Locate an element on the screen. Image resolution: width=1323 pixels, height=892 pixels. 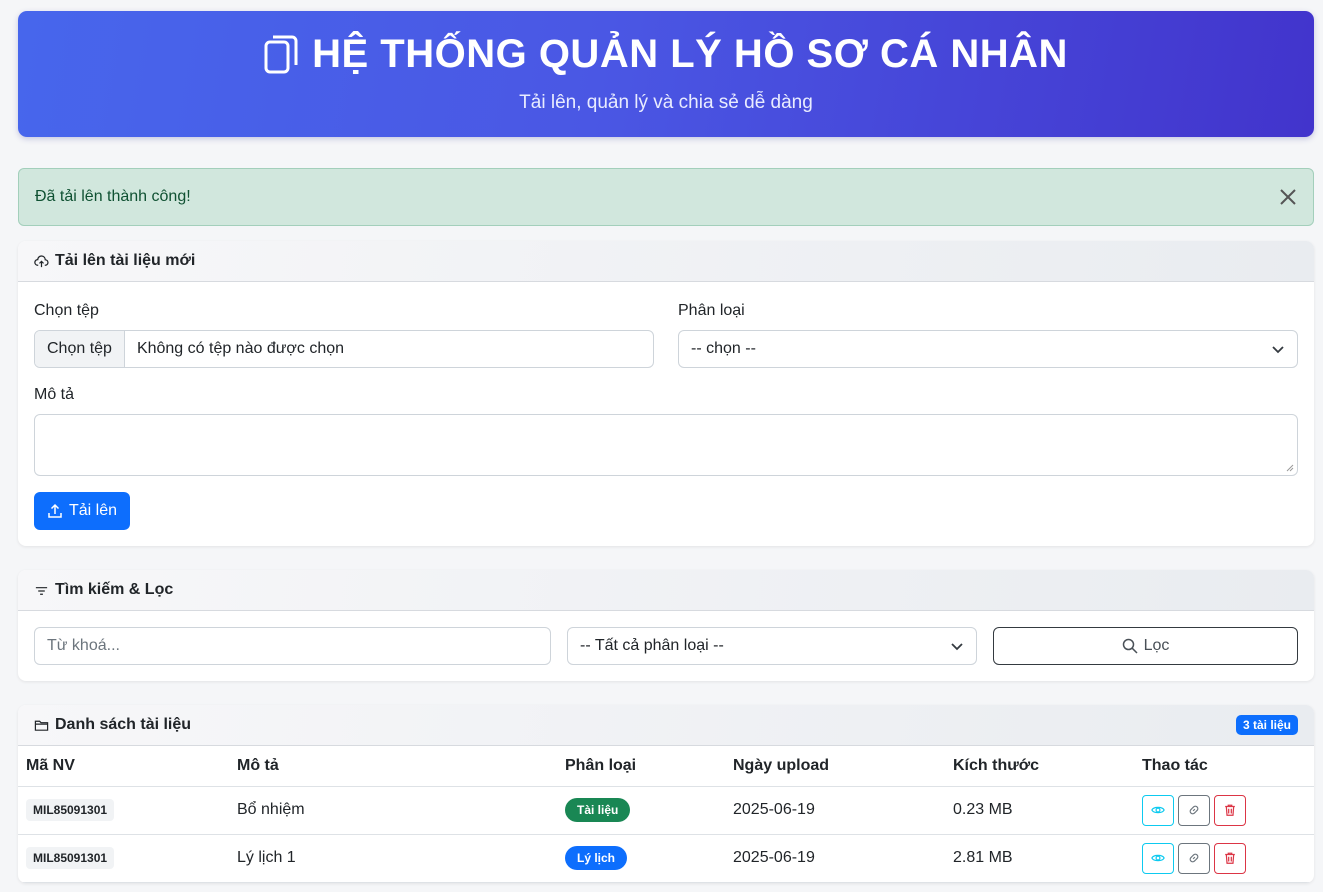
category-select: -- chọn -- is located at coordinates (988, 349).